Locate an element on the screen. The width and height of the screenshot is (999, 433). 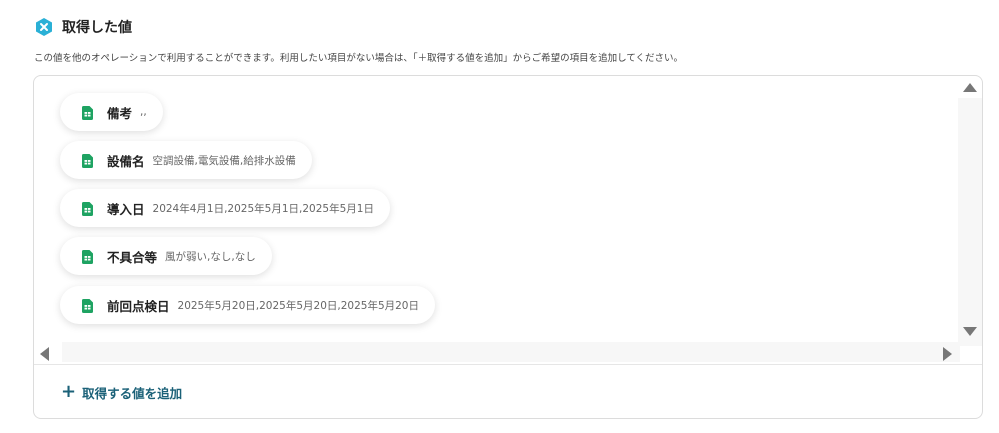
section-title: 取得した値 is located at coordinates (97, 28).